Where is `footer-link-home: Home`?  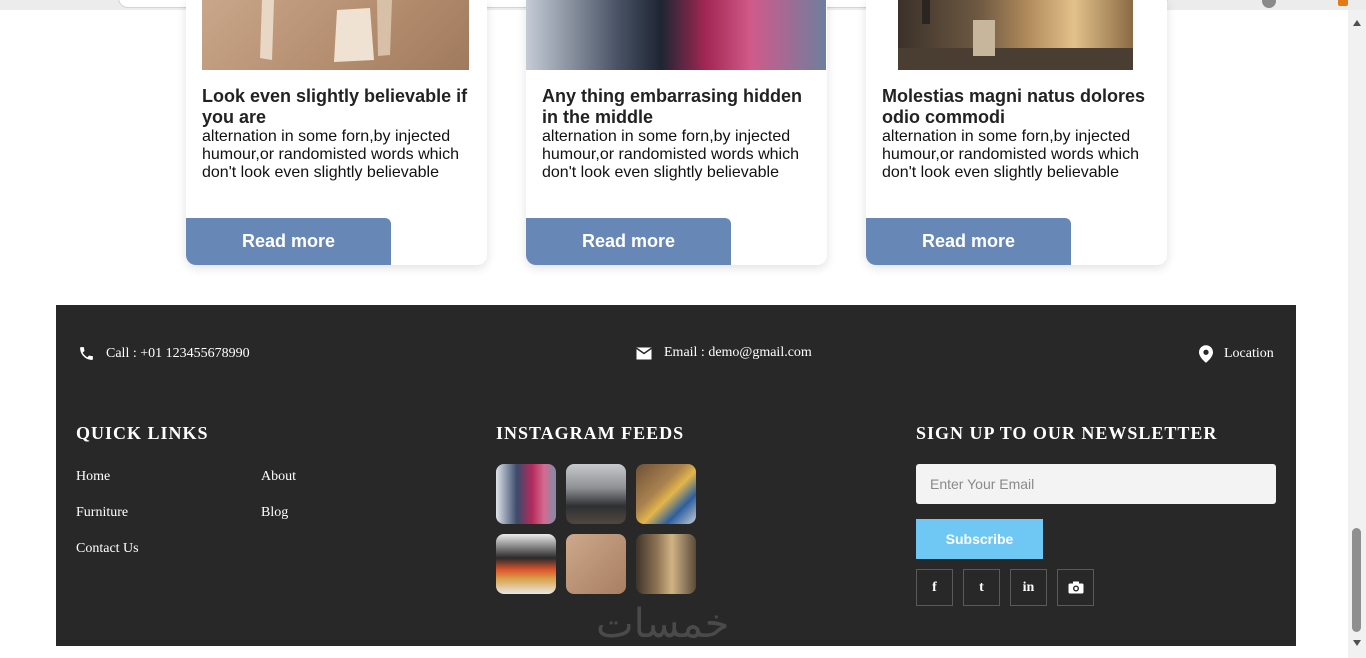 footer-link-home: Home is located at coordinates (93, 477).